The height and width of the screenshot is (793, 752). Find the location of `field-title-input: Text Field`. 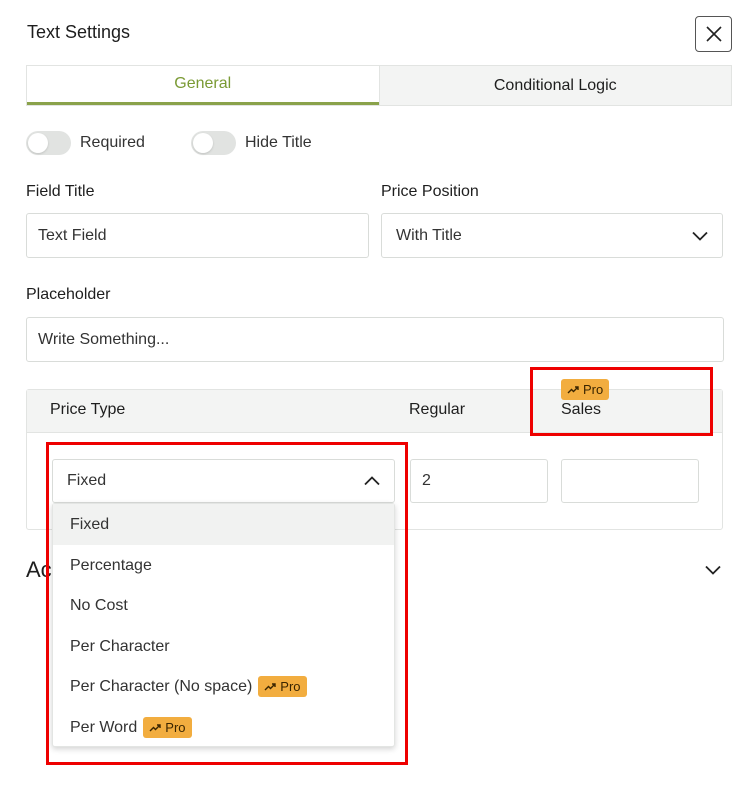

field-title-input: Text Field is located at coordinates (197, 235).